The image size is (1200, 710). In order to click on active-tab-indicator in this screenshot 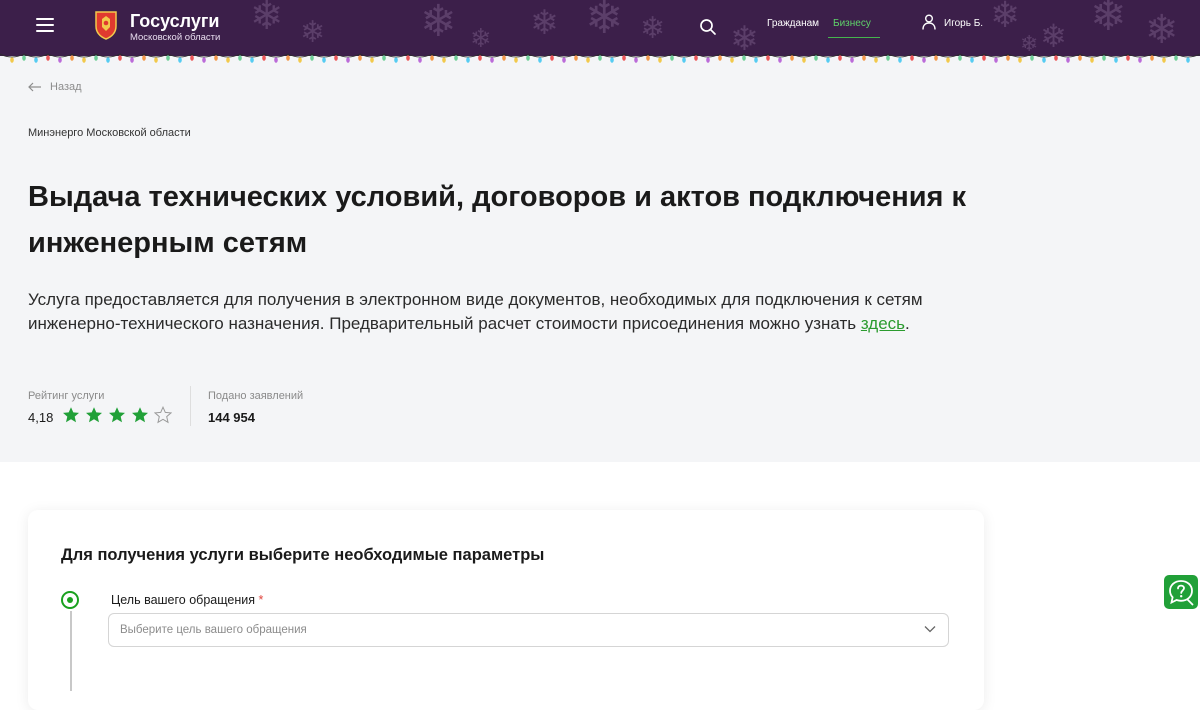, I will do `click(854, 37)`.